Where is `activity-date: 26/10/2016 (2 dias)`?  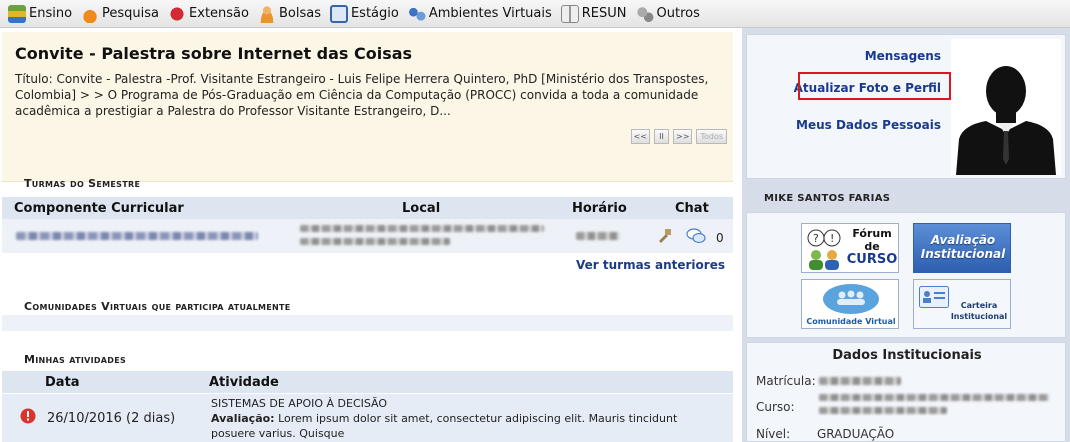 activity-date: 26/10/2016 (2 dias) is located at coordinates (111, 418).